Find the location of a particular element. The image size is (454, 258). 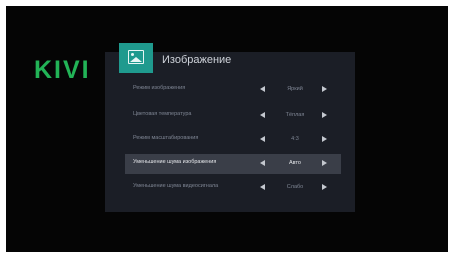

setting-value: Авто is located at coordinates (295, 163).